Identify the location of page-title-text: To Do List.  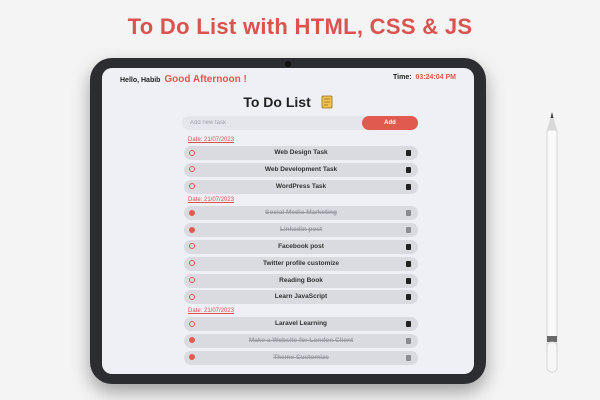
(277, 102).